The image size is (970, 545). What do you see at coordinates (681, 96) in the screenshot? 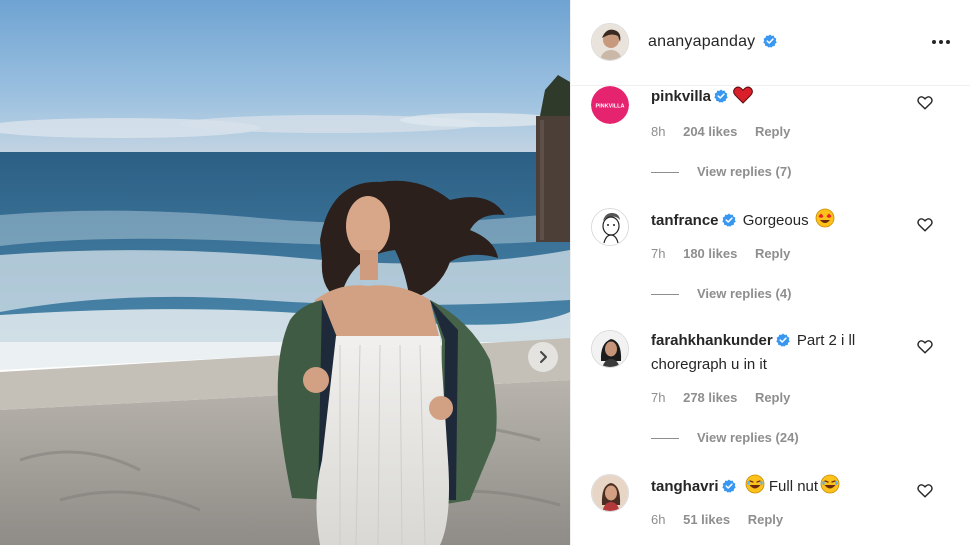
I see `comment-username: pinkvilla` at bounding box center [681, 96].